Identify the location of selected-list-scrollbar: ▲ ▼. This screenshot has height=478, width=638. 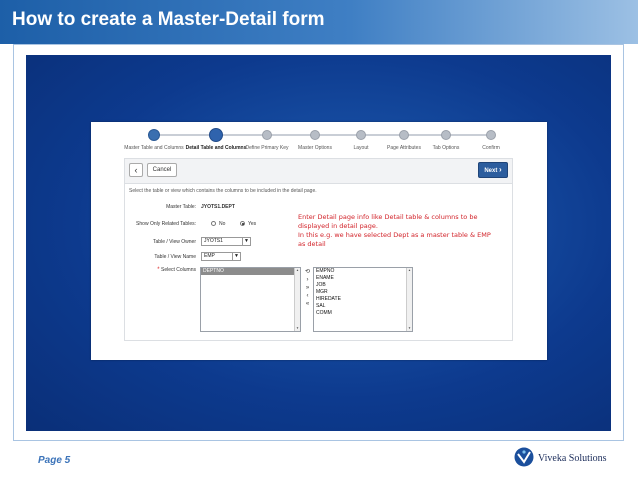
(297, 299).